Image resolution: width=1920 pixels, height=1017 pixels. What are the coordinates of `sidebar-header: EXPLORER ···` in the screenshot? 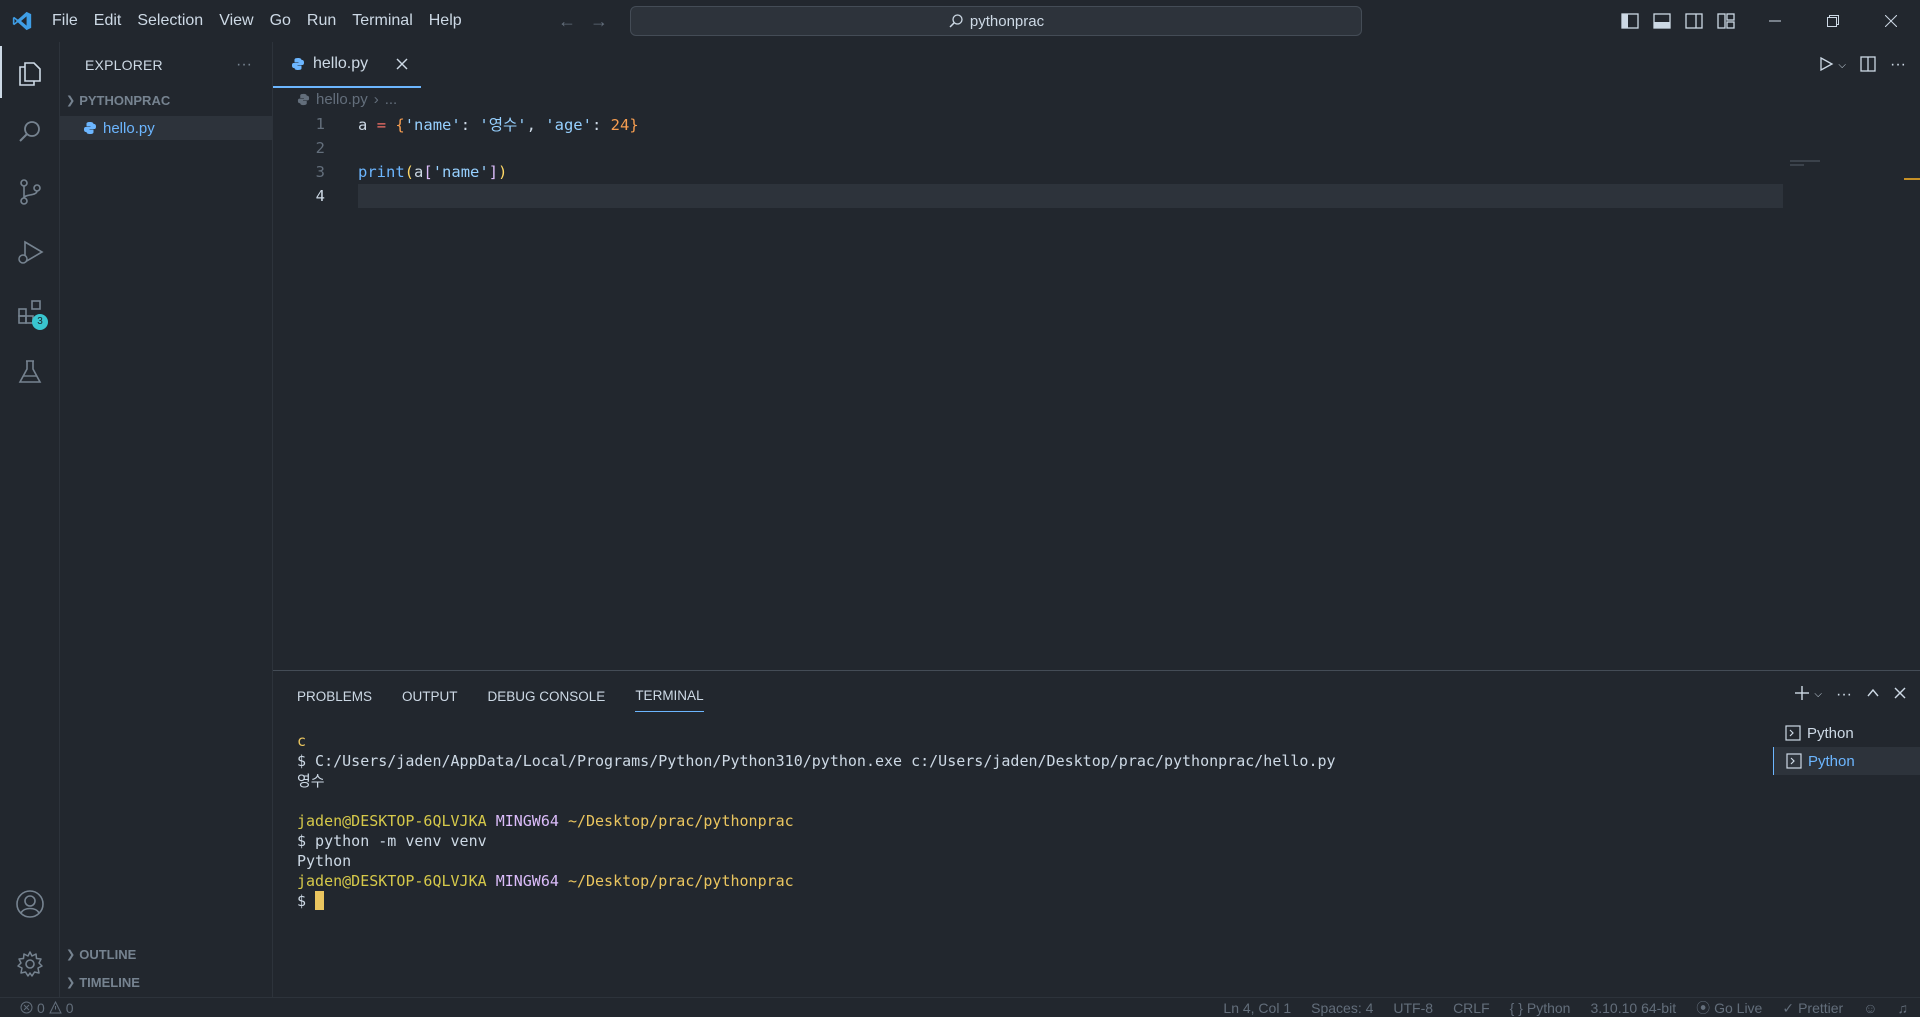 It's located at (166, 65).